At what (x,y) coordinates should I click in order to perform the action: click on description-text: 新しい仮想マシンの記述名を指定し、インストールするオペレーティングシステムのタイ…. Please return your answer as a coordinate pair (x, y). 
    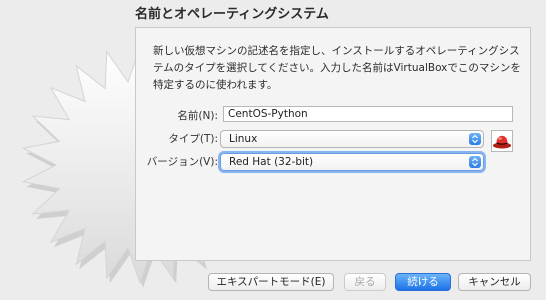
    Looking at the image, I should click on (337, 68).